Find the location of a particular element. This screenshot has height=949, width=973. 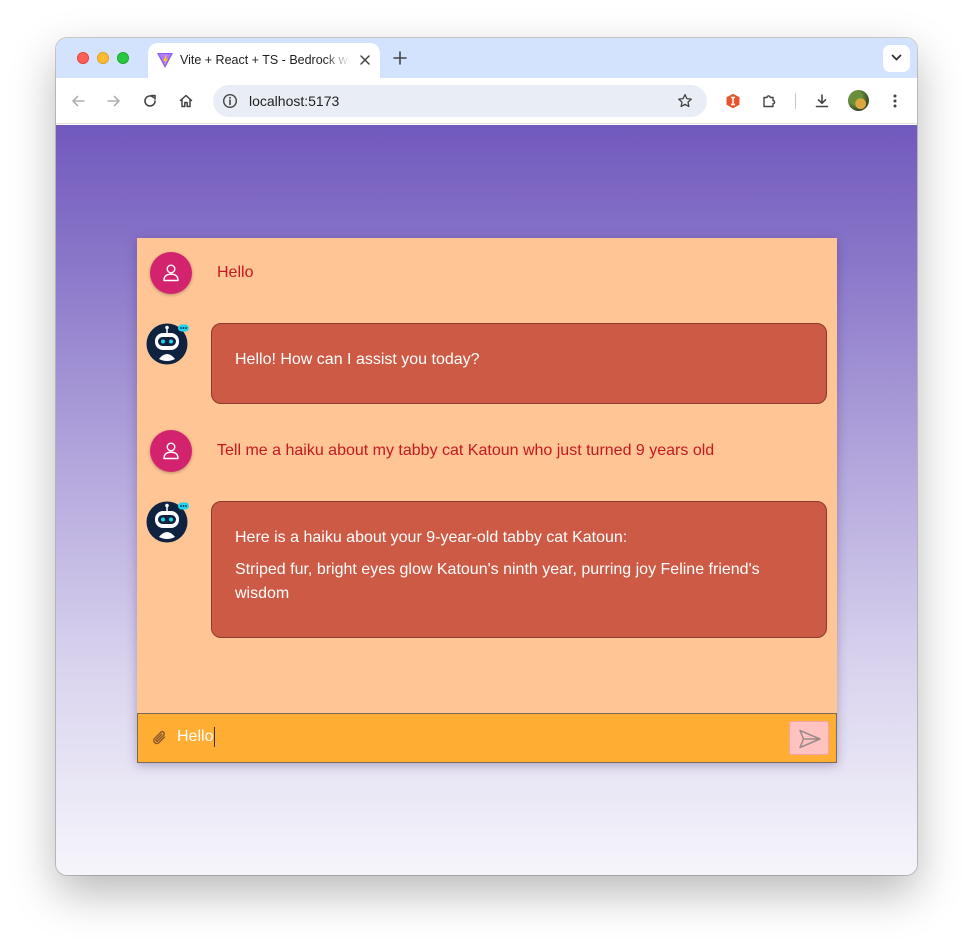

send-icon is located at coordinates (810, 739).